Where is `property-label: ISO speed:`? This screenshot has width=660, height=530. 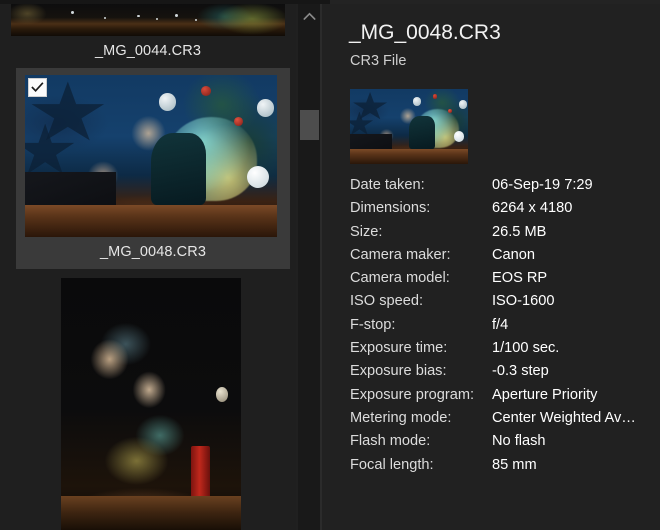
property-label: ISO speed: is located at coordinates (387, 301).